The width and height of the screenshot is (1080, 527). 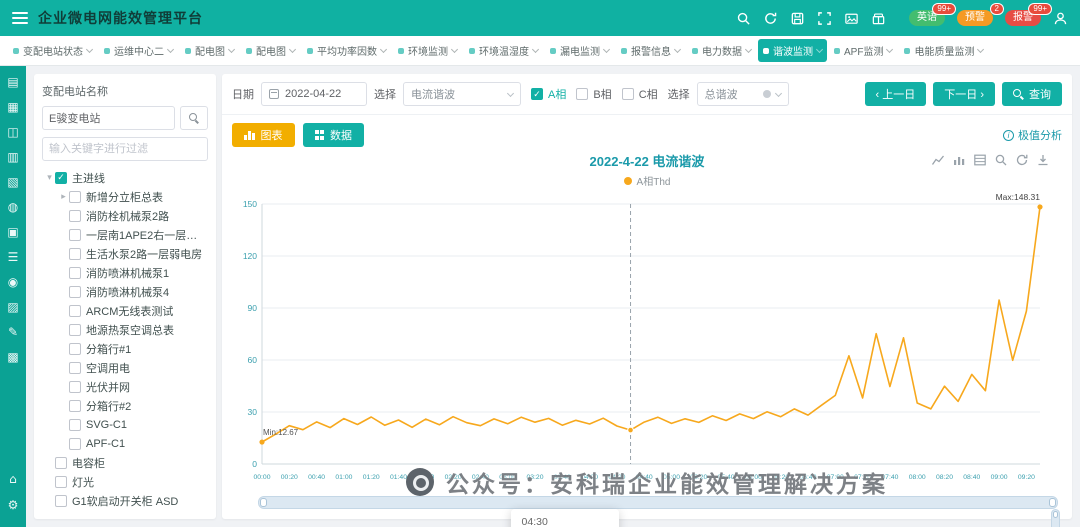 I want to click on phase-checkbox-B相: B相, so click(x=594, y=94).